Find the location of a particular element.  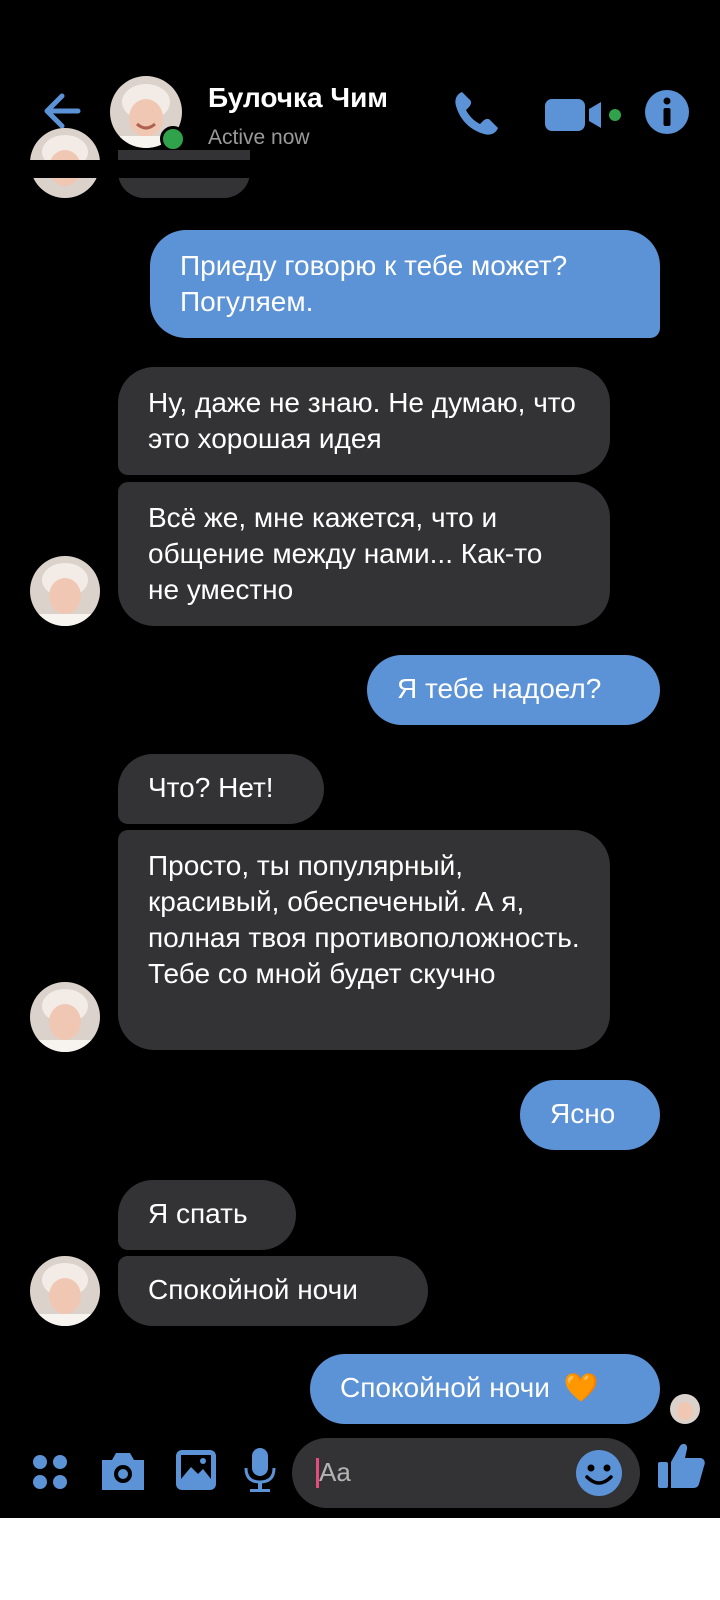

message-bubble-incoming: Что? Нет! is located at coordinates (221, 789).